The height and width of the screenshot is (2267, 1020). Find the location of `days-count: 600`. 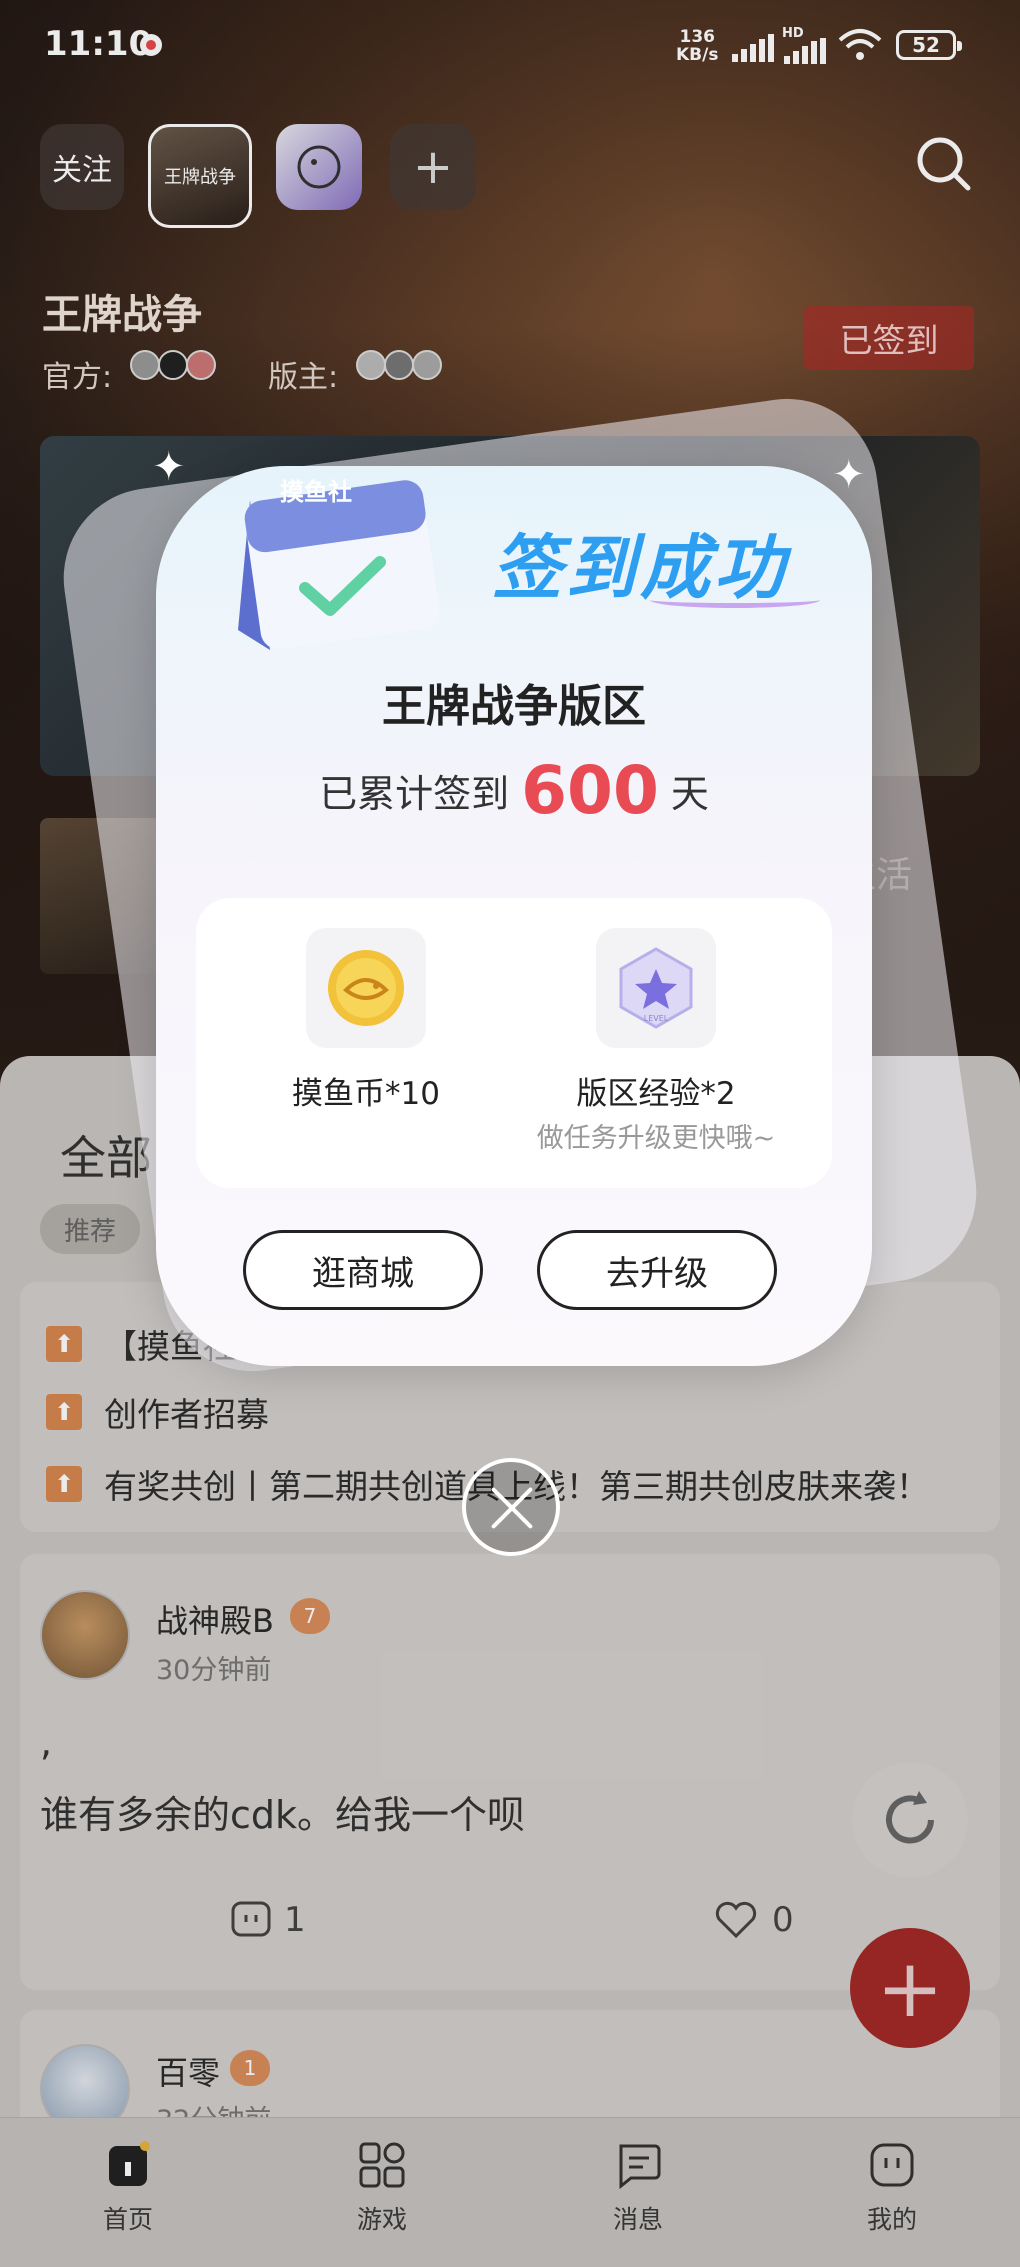

days-count: 600 is located at coordinates (590, 790).